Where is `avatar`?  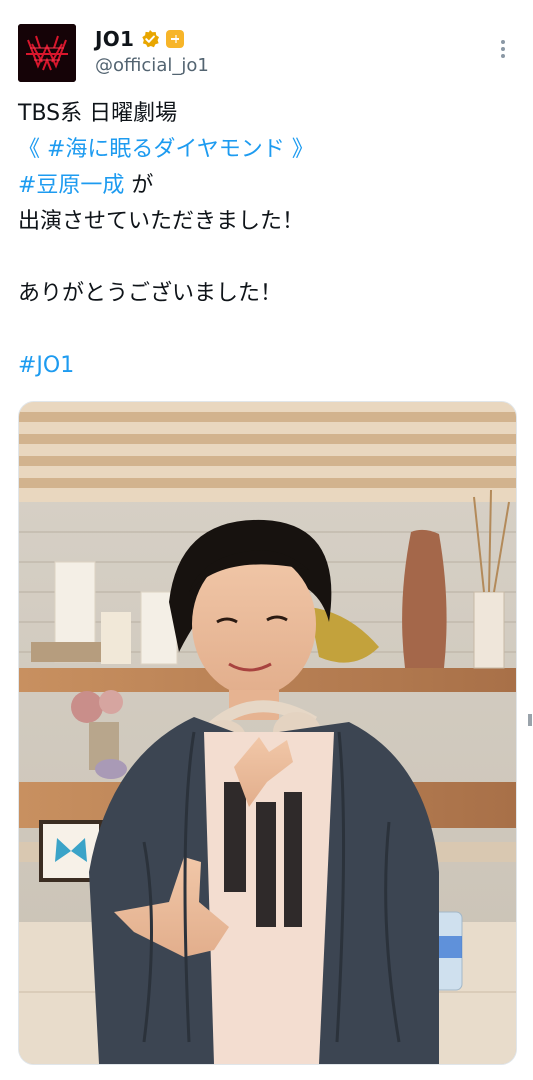 avatar is located at coordinates (47, 53).